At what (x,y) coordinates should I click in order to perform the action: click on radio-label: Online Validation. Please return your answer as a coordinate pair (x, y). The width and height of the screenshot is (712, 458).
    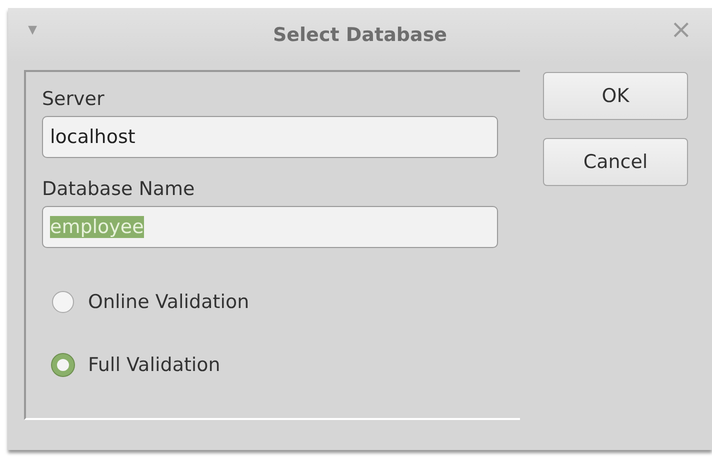
    Looking at the image, I should click on (169, 301).